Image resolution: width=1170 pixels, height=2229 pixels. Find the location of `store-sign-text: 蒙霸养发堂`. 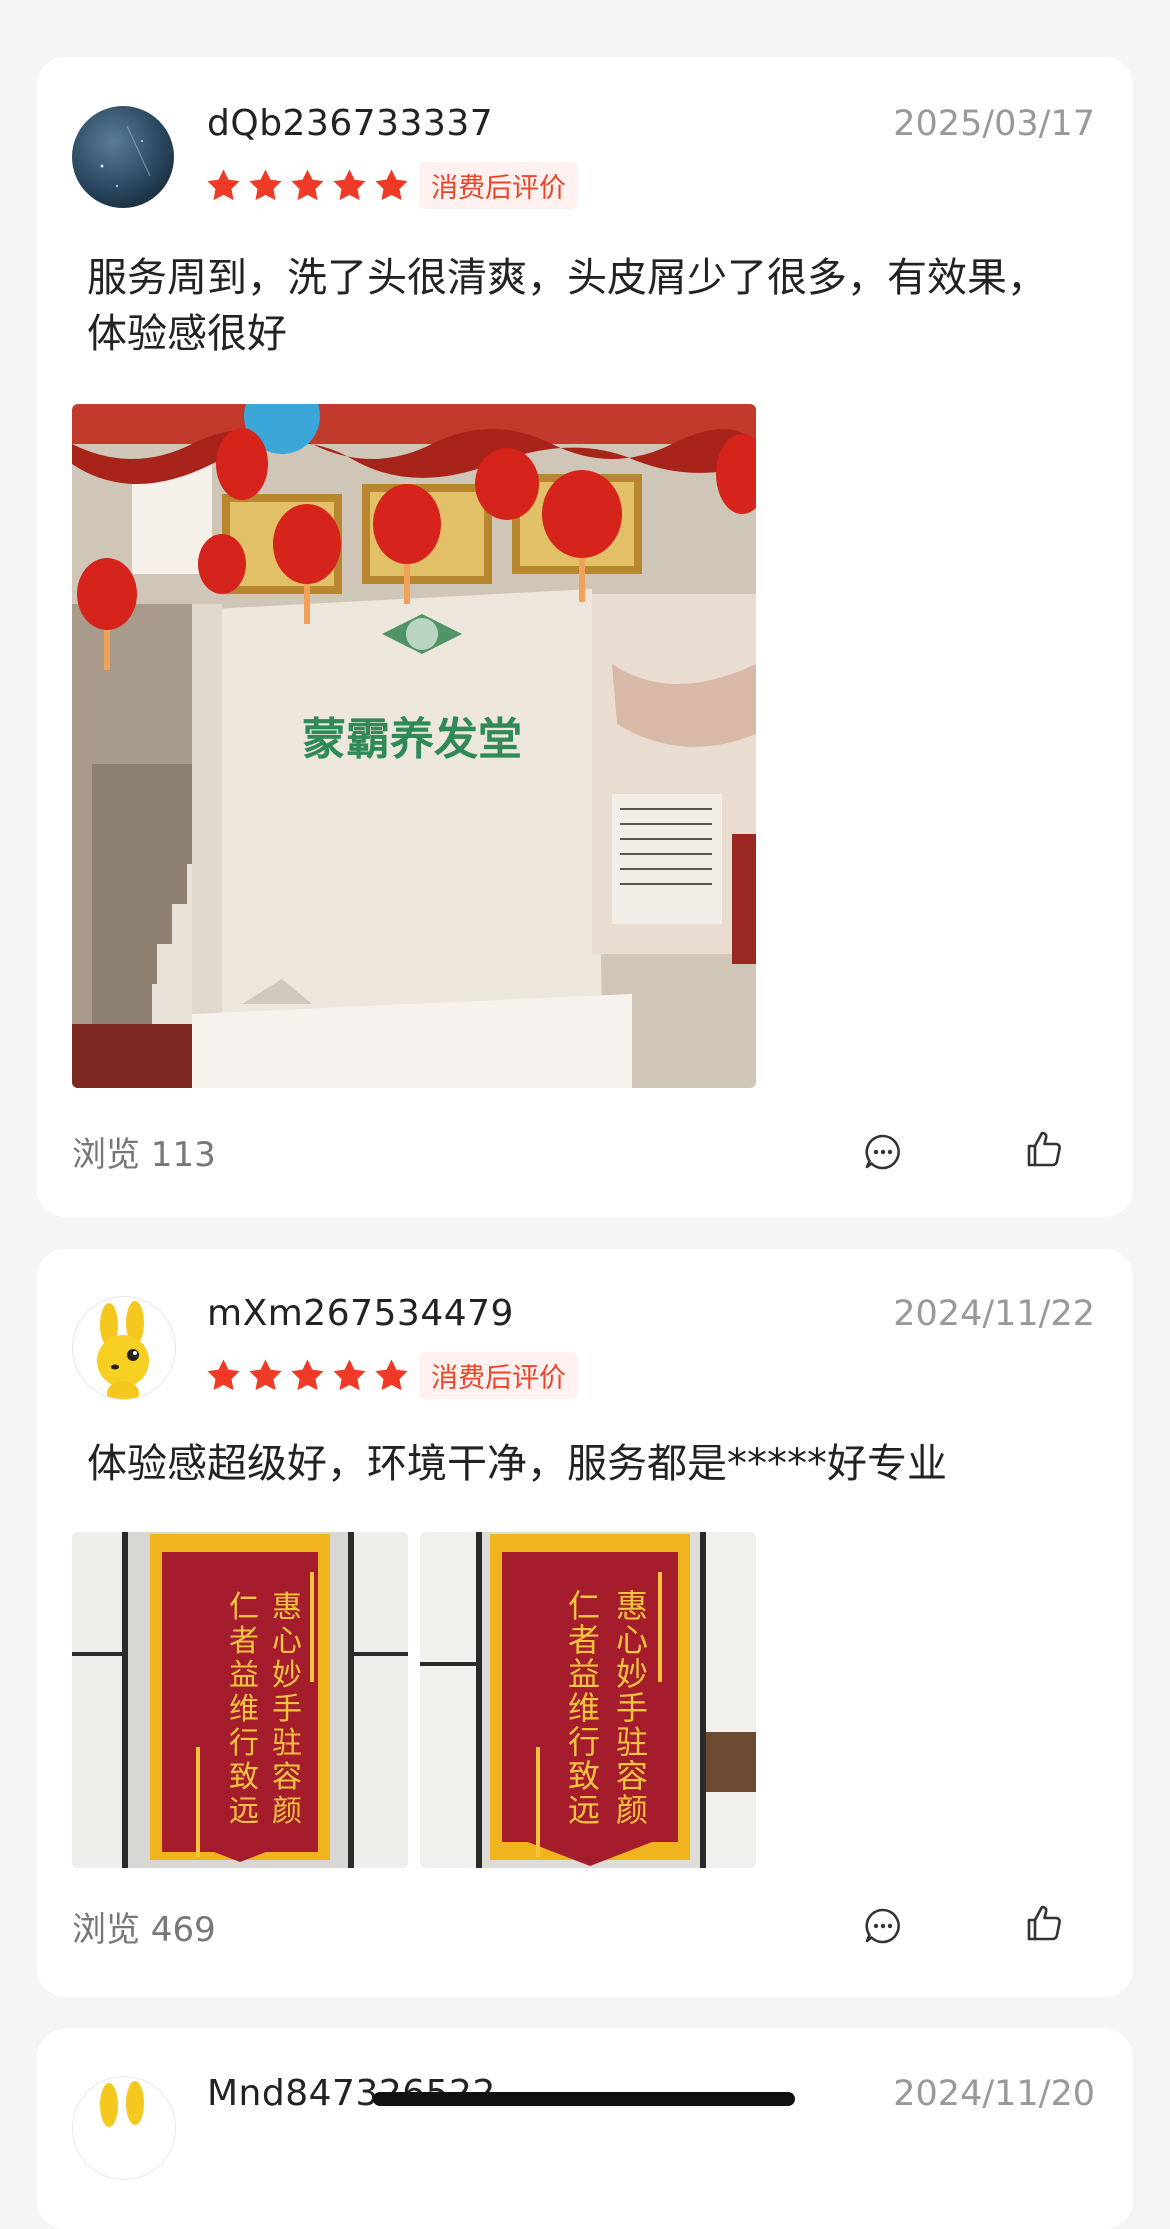

store-sign-text: 蒙霸养发堂 is located at coordinates (412, 739).